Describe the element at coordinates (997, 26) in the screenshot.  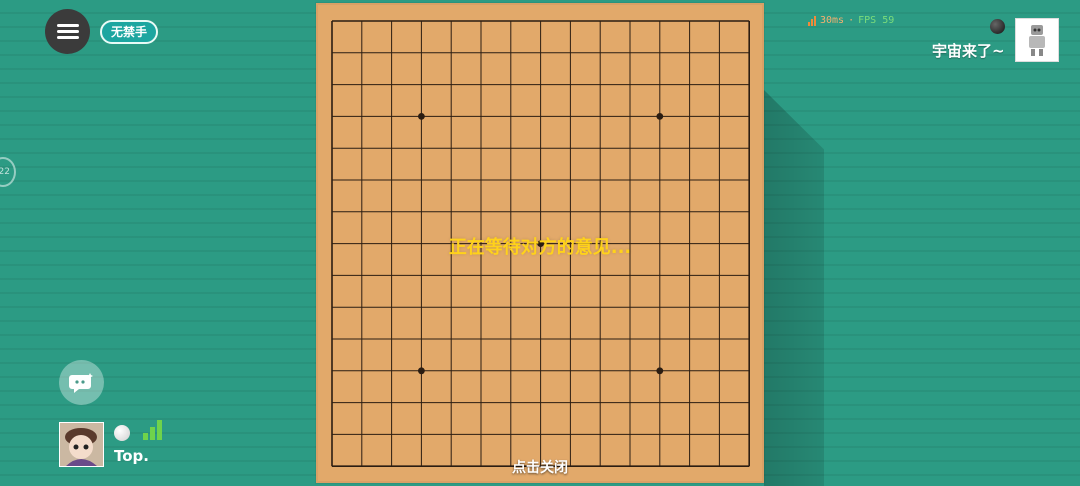
I see `opponent-black-stone-icon` at that location.